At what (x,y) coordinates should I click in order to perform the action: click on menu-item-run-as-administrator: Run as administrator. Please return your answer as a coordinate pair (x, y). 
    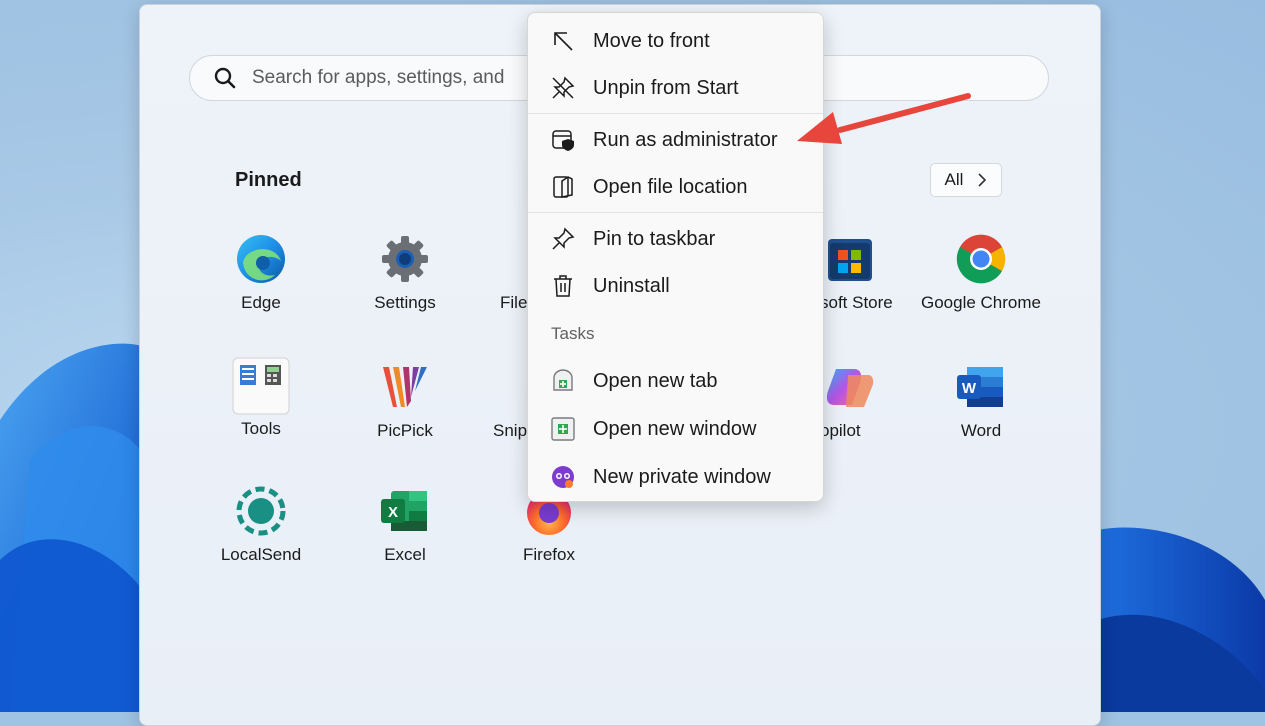
    Looking at the image, I should click on (675, 140).